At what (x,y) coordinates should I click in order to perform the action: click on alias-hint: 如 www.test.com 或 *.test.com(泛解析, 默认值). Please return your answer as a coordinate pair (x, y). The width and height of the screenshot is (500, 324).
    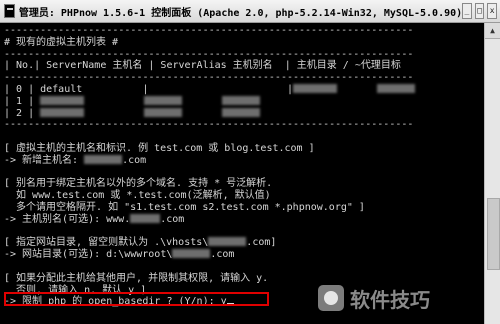
    Looking at the image, I should click on (137, 196).